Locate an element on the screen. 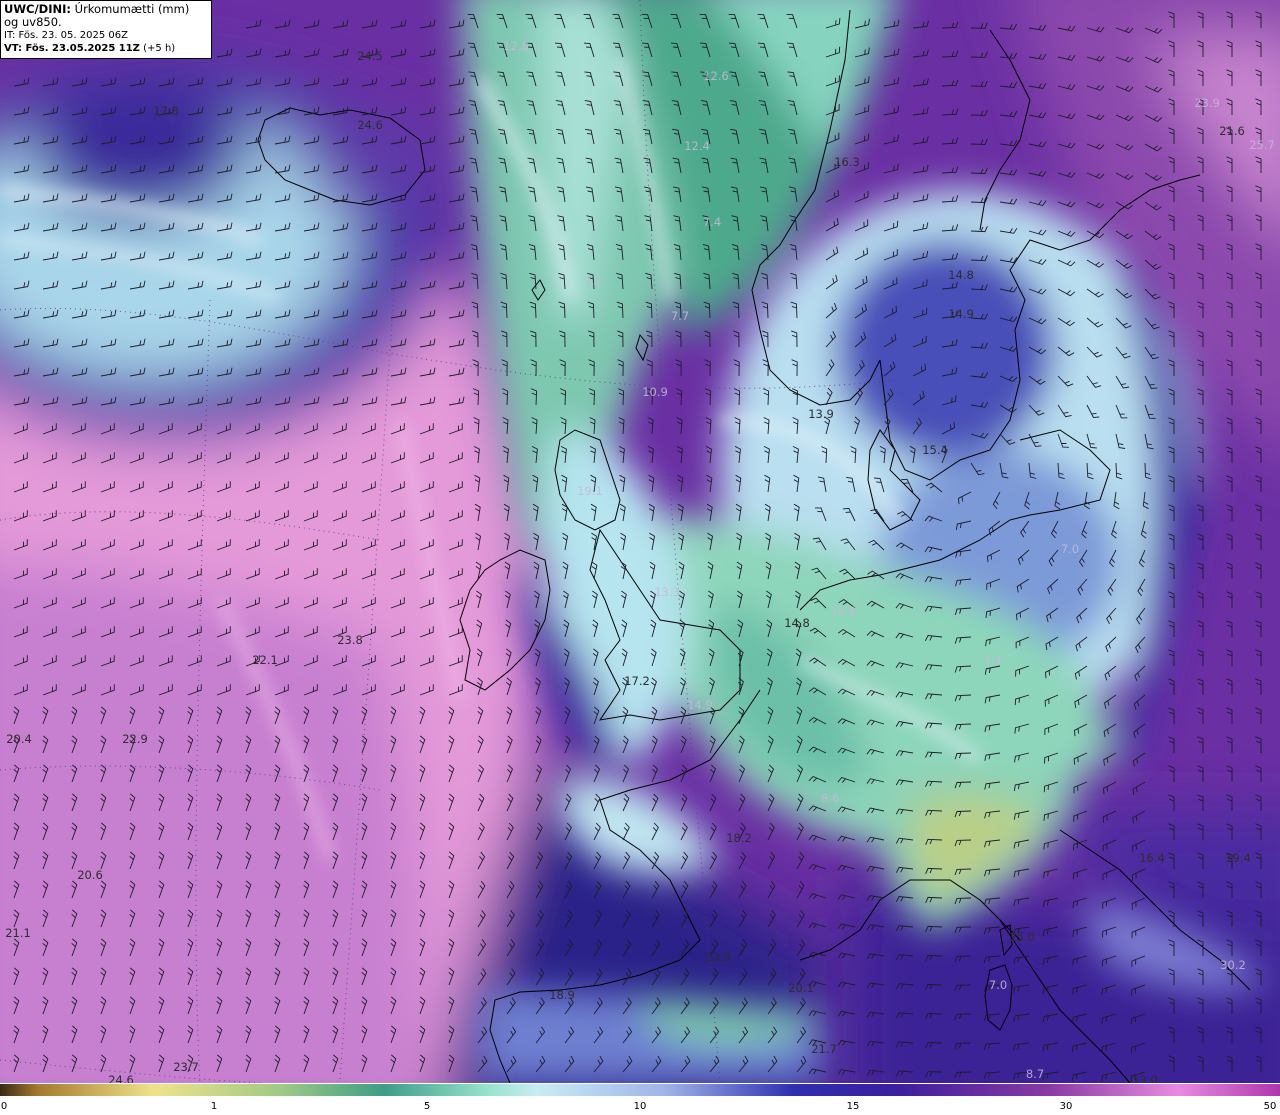 The image size is (1280, 1115). value-label: 15.4 is located at coordinates (935, 450).